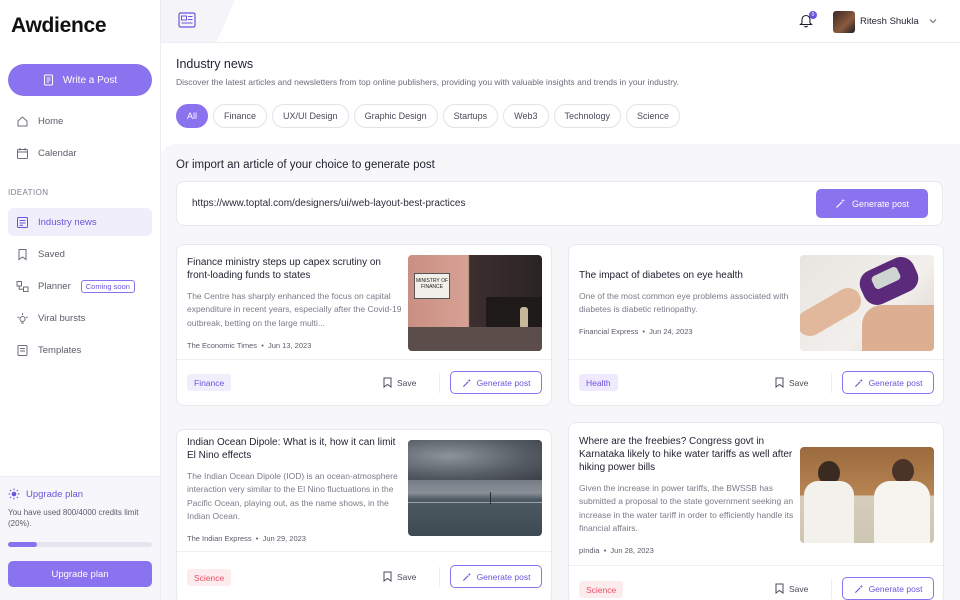 Image resolution: width=960 pixels, height=600 pixels. Describe the element at coordinates (107, 286) in the screenshot. I see `coming-soon-badge: Coming soon` at that location.